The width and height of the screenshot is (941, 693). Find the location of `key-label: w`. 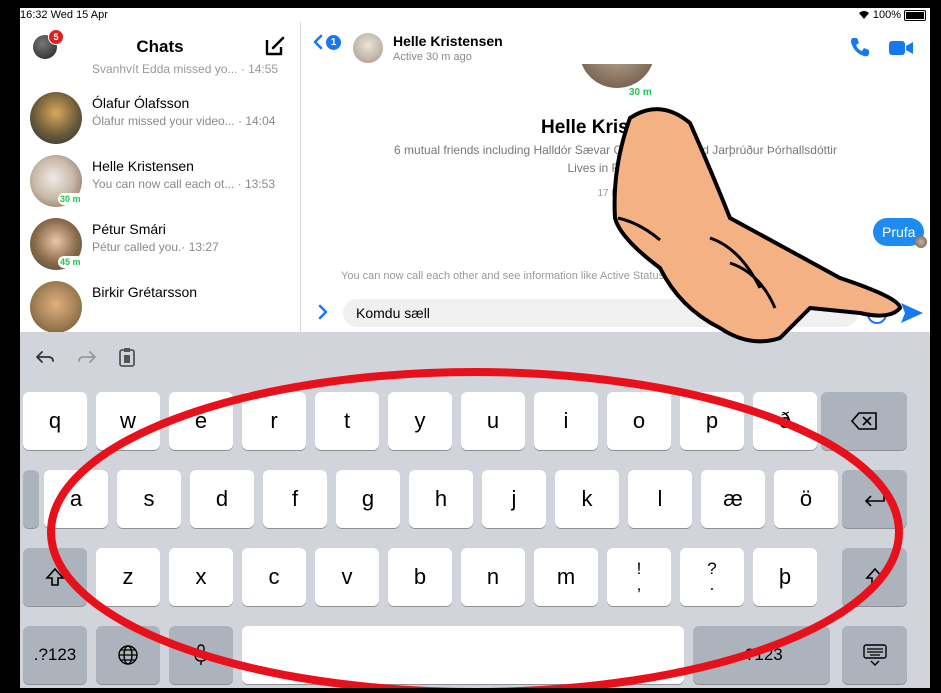

key-label: w is located at coordinates (128, 420).